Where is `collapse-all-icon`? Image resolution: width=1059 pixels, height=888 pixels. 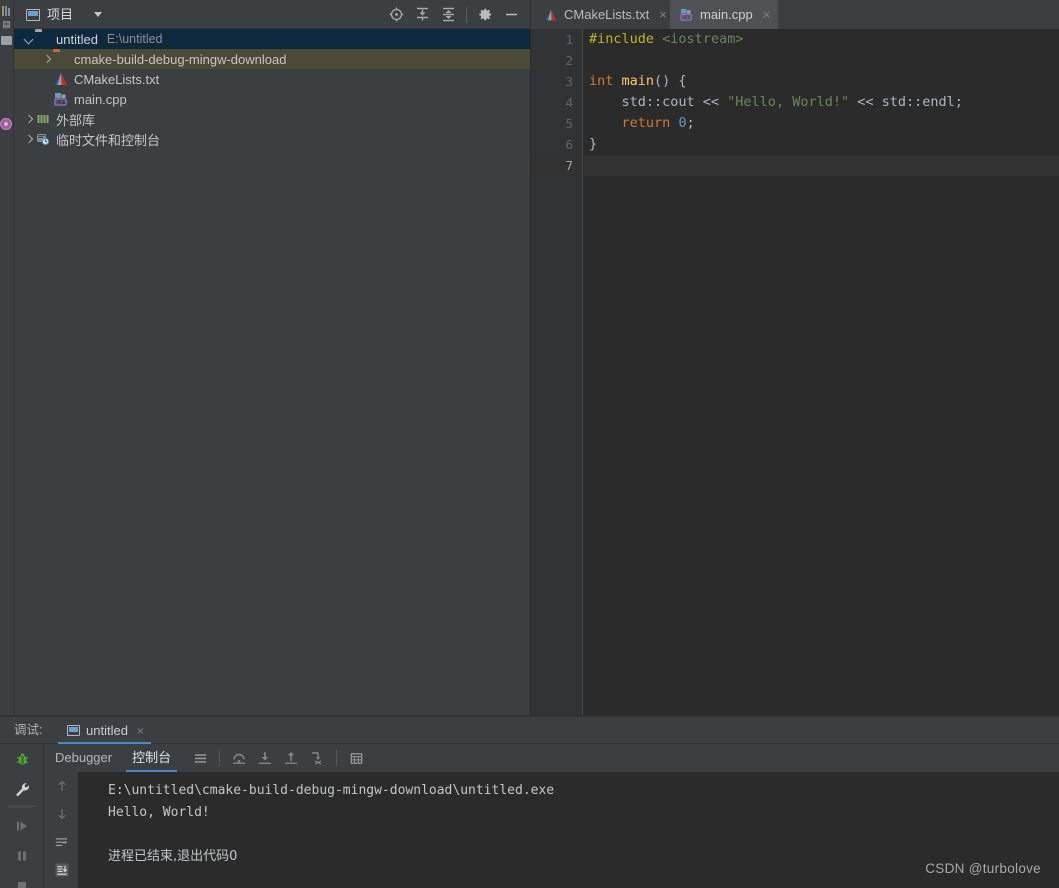
collapse-all-icon is located at coordinates (448, 15).